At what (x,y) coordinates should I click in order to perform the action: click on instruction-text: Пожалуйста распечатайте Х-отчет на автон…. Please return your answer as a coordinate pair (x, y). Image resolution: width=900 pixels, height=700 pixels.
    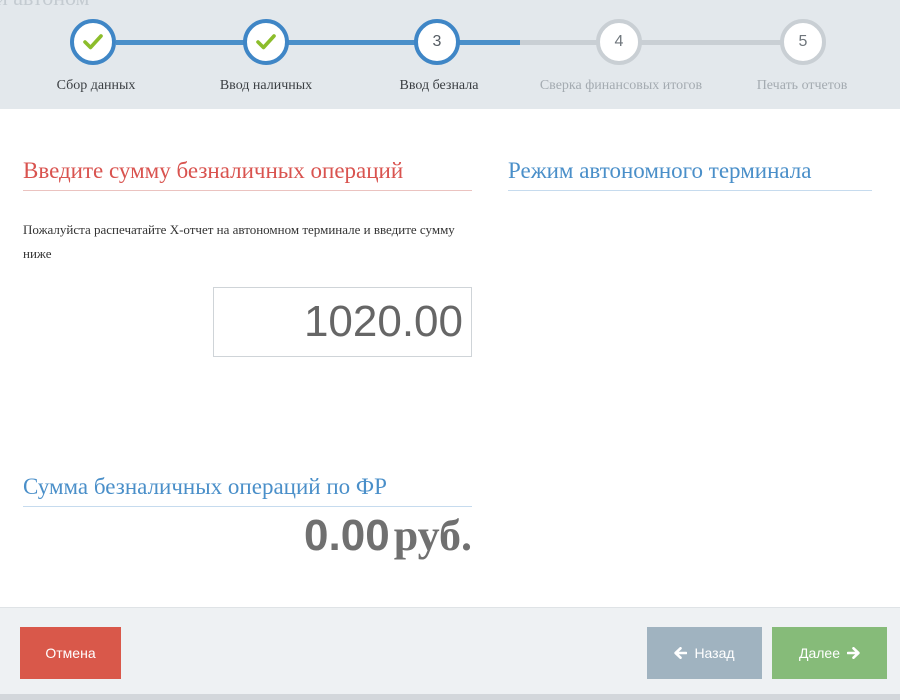
    Looking at the image, I should click on (239, 241).